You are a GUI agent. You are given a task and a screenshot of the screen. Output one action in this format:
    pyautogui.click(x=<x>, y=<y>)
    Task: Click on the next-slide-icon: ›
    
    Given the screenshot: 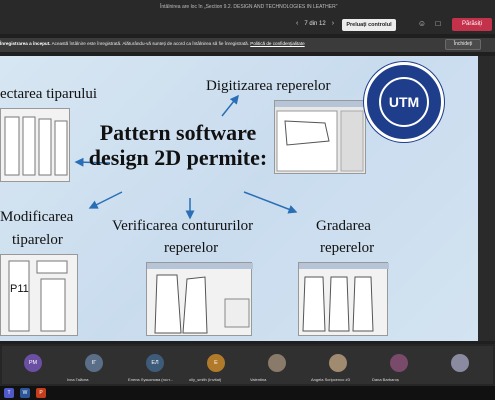 What is the action you would take?
    pyautogui.click(x=333, y=23)
    